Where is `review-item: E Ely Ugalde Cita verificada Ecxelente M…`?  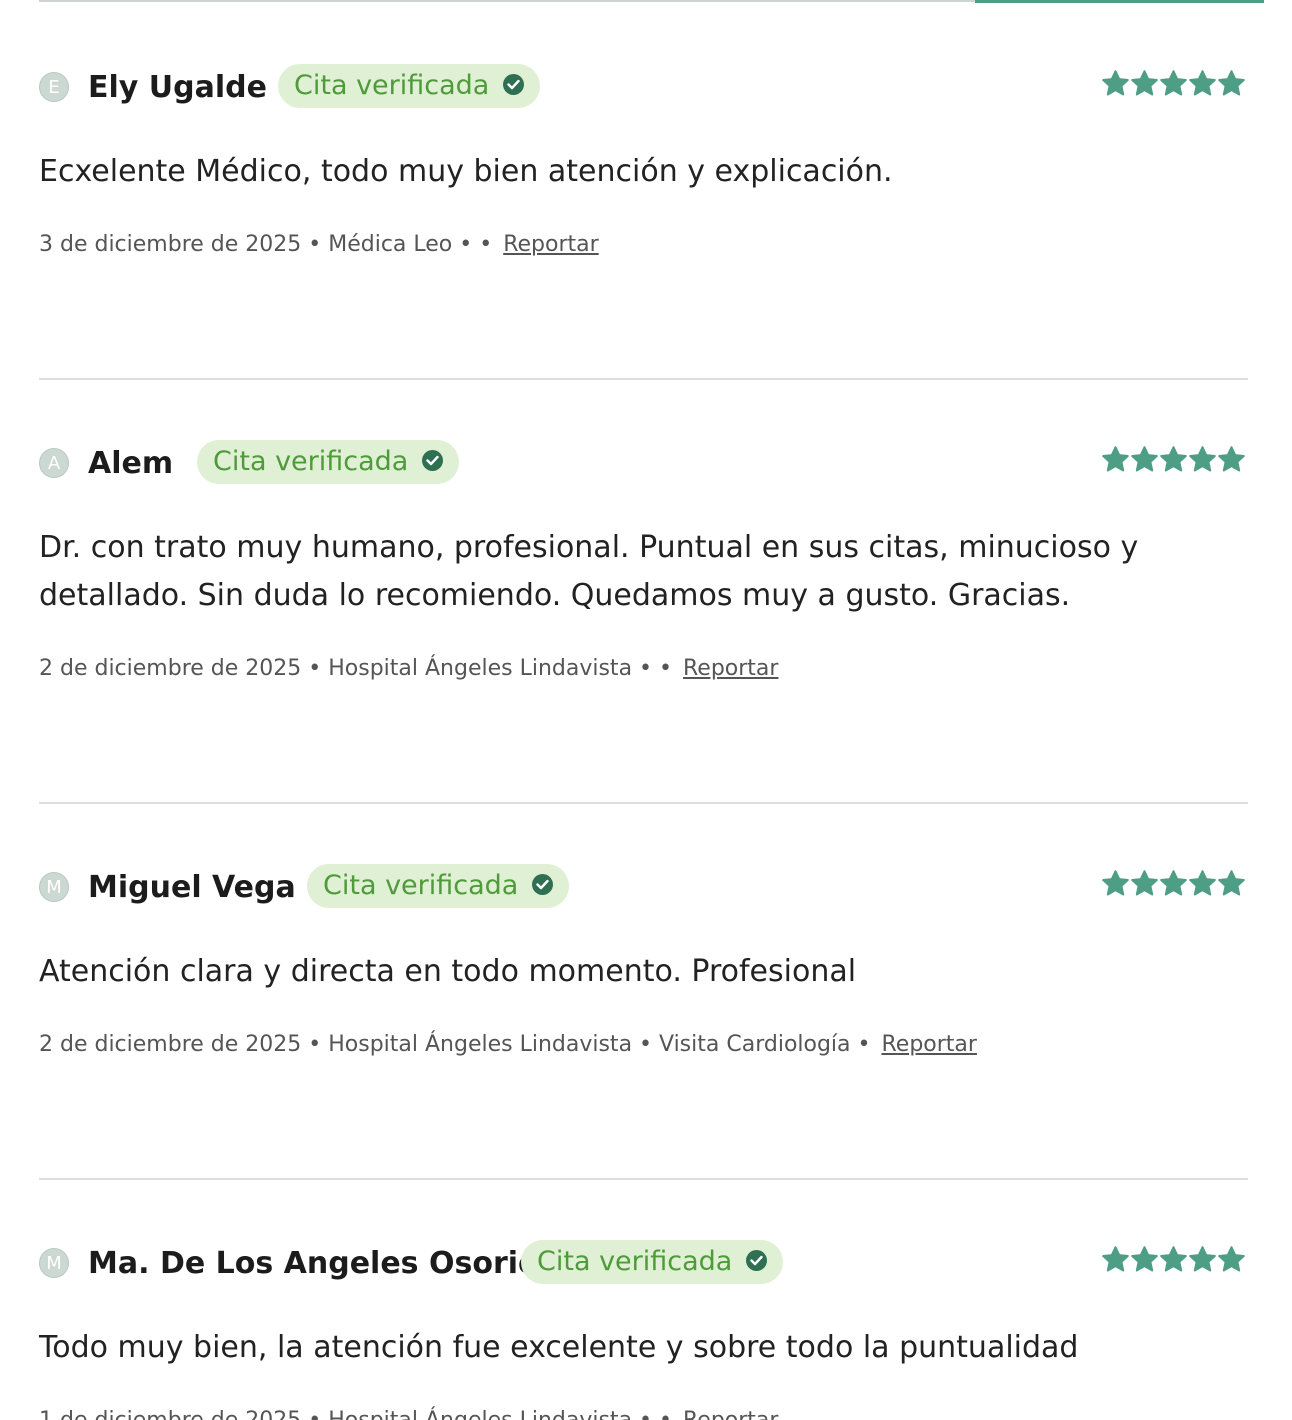
review-item: E Ely Ugalde Cita verificada Ecxelente M… is located at coordinates (643, 160).